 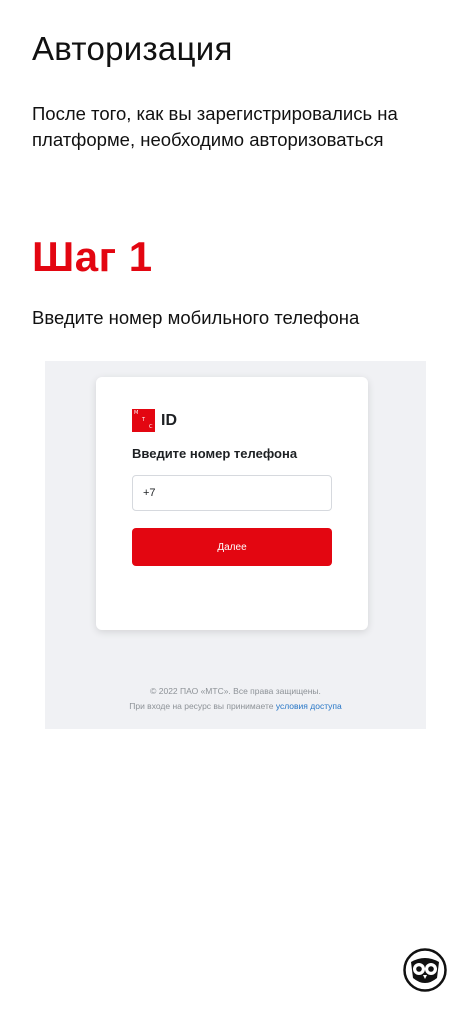 I want to click on terms-link: условия доступа, so click(x=309, y=706).